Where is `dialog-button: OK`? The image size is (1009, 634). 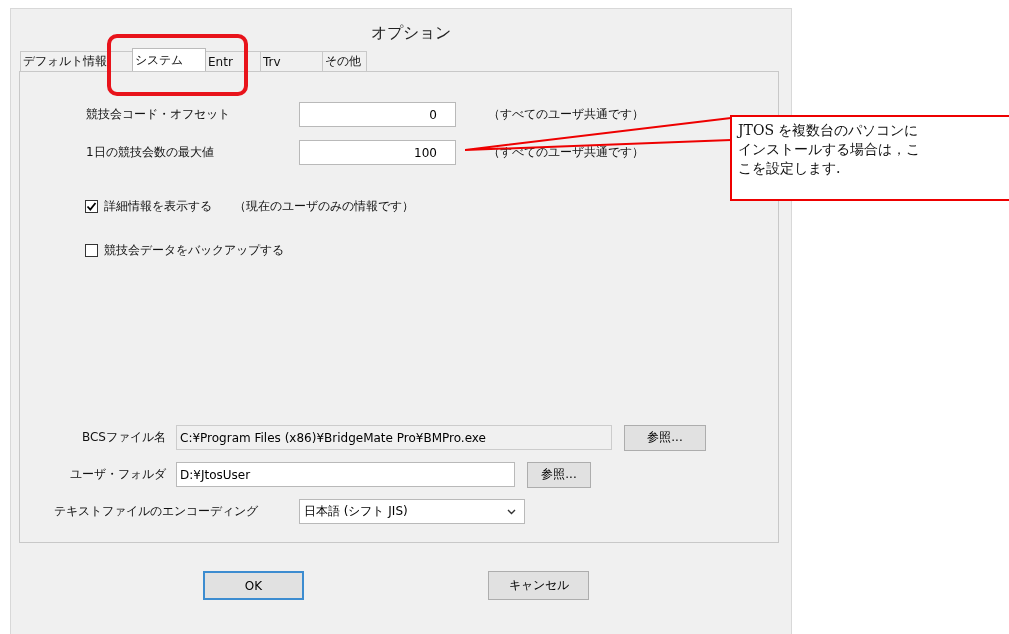 dialog-button: OK is located at coordinates (253, 585).